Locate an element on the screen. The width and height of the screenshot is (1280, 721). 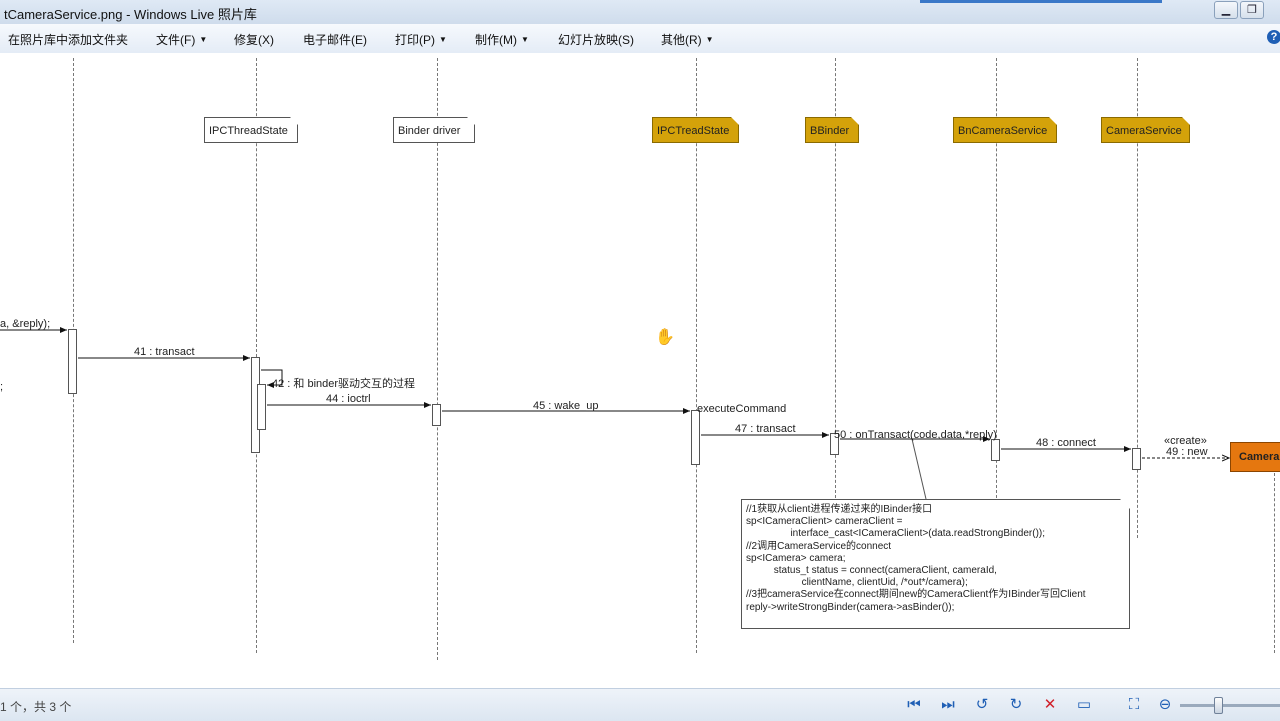
menu-add-folder: 在照片库中添加文件夹 is located at coordinates (68, 39).